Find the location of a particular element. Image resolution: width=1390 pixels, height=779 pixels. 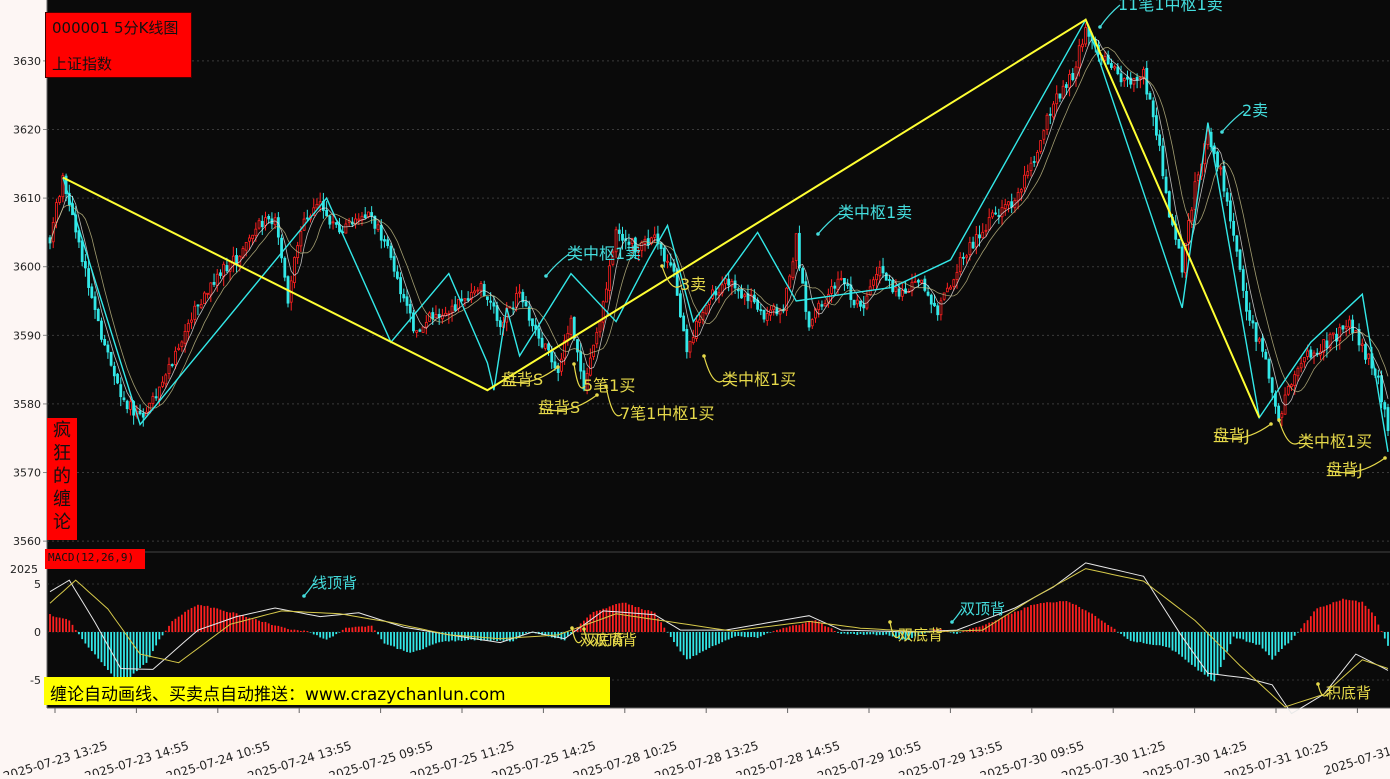

brand-char-2: 狂 is located at coordinates (62, 453).